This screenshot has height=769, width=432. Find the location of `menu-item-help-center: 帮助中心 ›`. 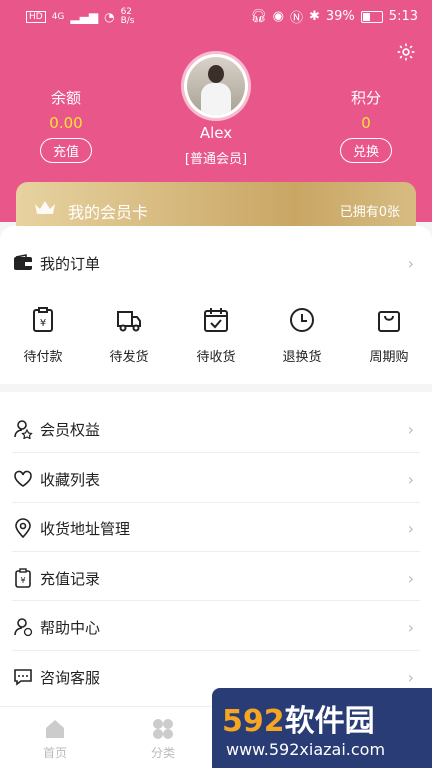

menu-item-help-center: 帮助中心 › is located at coordinates (216, 627).